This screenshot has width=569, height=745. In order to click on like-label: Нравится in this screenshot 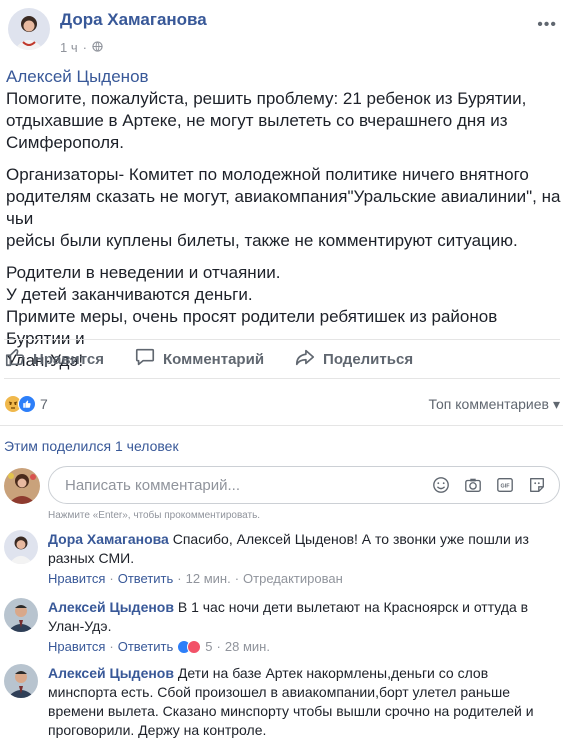, I will do `click(69, 359)`.